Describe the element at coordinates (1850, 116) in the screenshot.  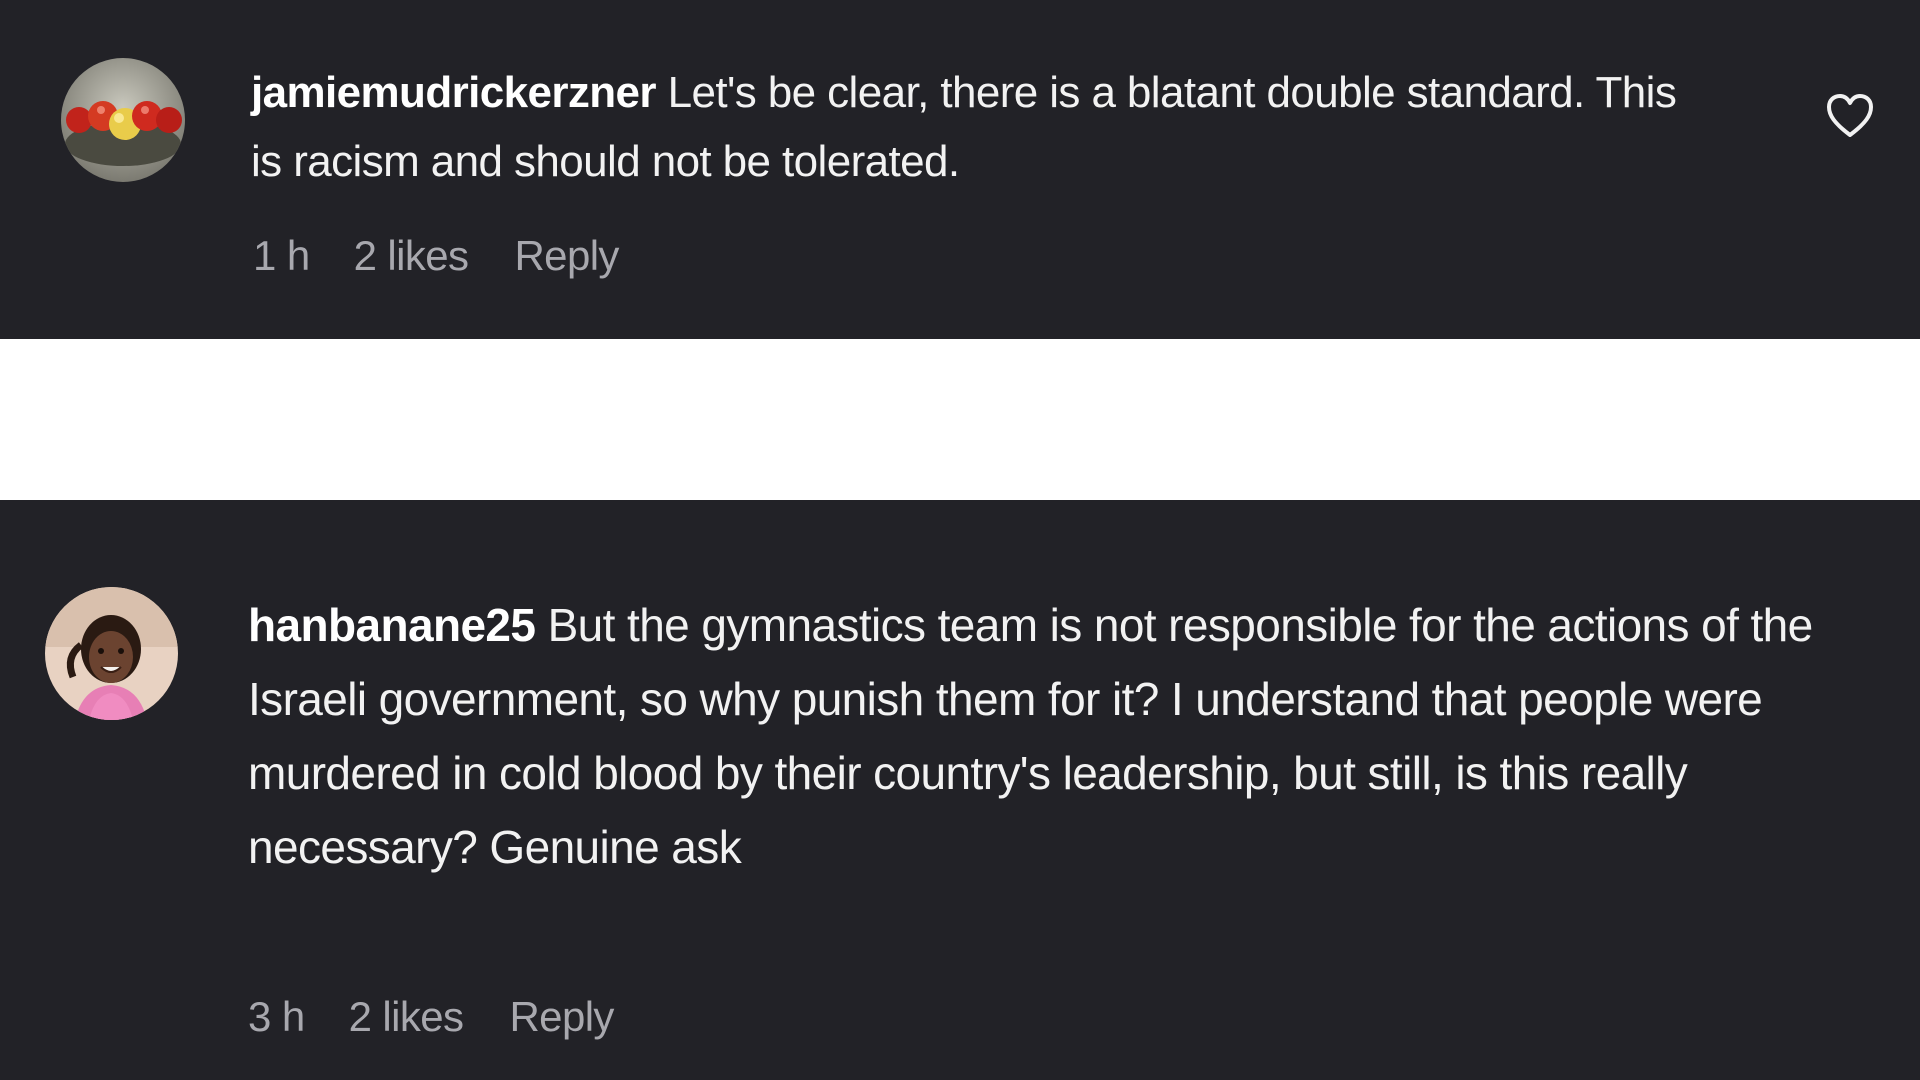
I see `heart-outline-icon` at that location.